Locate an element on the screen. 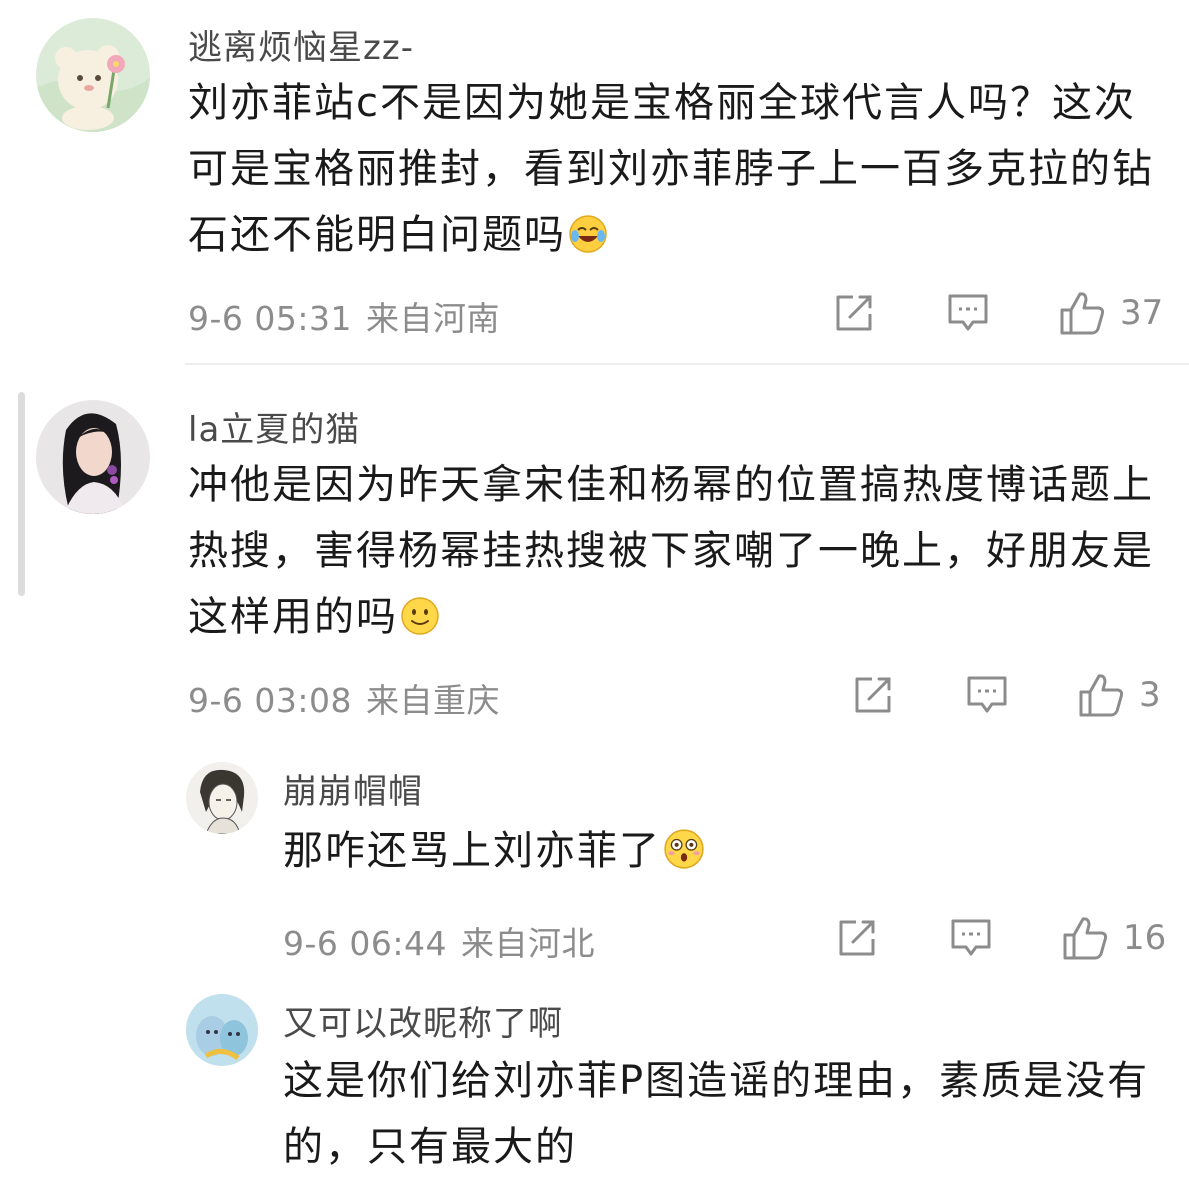 The height and width of the screenshot is (1180, 1189). timestamp: 9-6 03:08 is located at coordinates (270, 700).